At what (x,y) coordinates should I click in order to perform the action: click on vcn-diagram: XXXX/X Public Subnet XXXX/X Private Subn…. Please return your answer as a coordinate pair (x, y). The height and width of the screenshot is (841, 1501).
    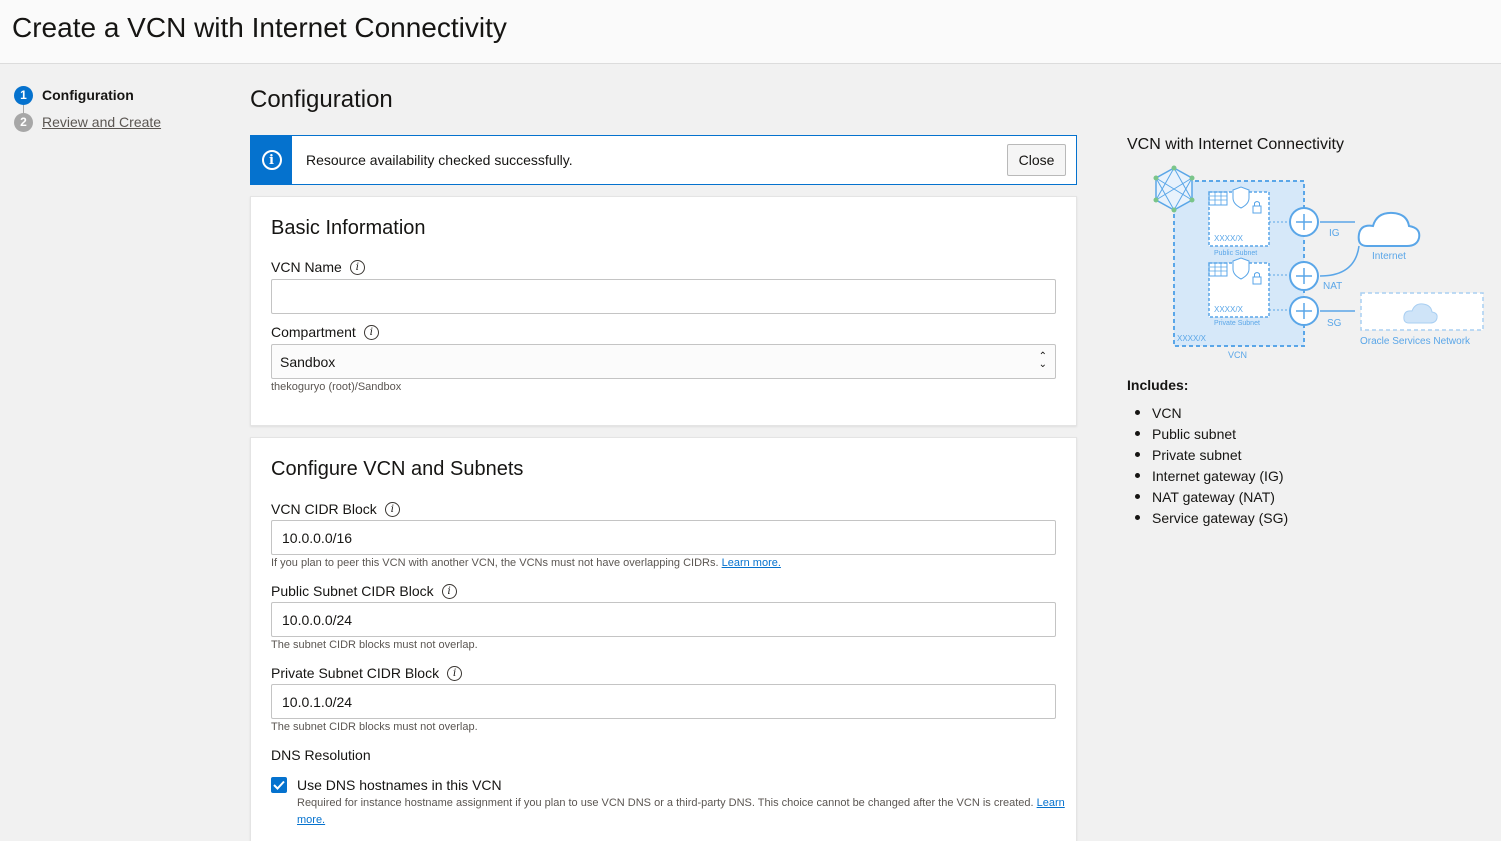
    Looking at the image, I should click on (1318, 262).